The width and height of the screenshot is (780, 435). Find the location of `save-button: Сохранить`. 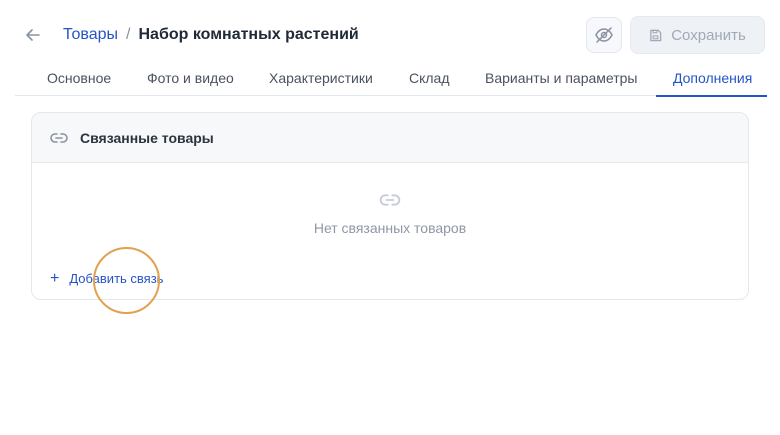

save-button: Сохранить is located at coordinates (697, 35).